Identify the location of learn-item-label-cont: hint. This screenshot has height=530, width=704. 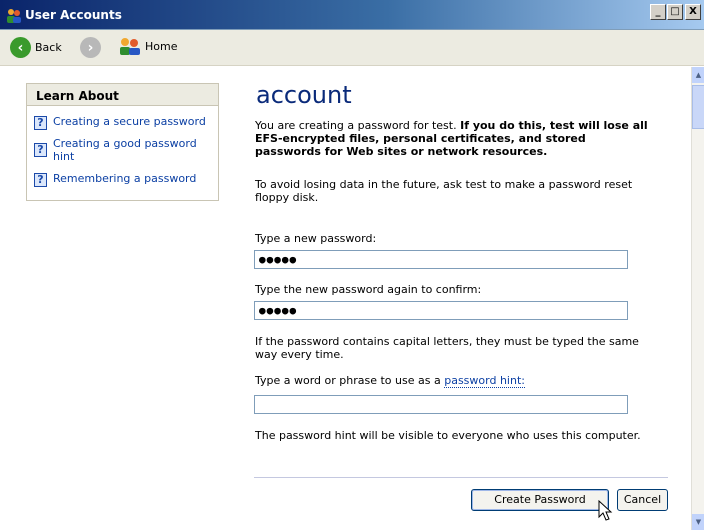
(64, 156).